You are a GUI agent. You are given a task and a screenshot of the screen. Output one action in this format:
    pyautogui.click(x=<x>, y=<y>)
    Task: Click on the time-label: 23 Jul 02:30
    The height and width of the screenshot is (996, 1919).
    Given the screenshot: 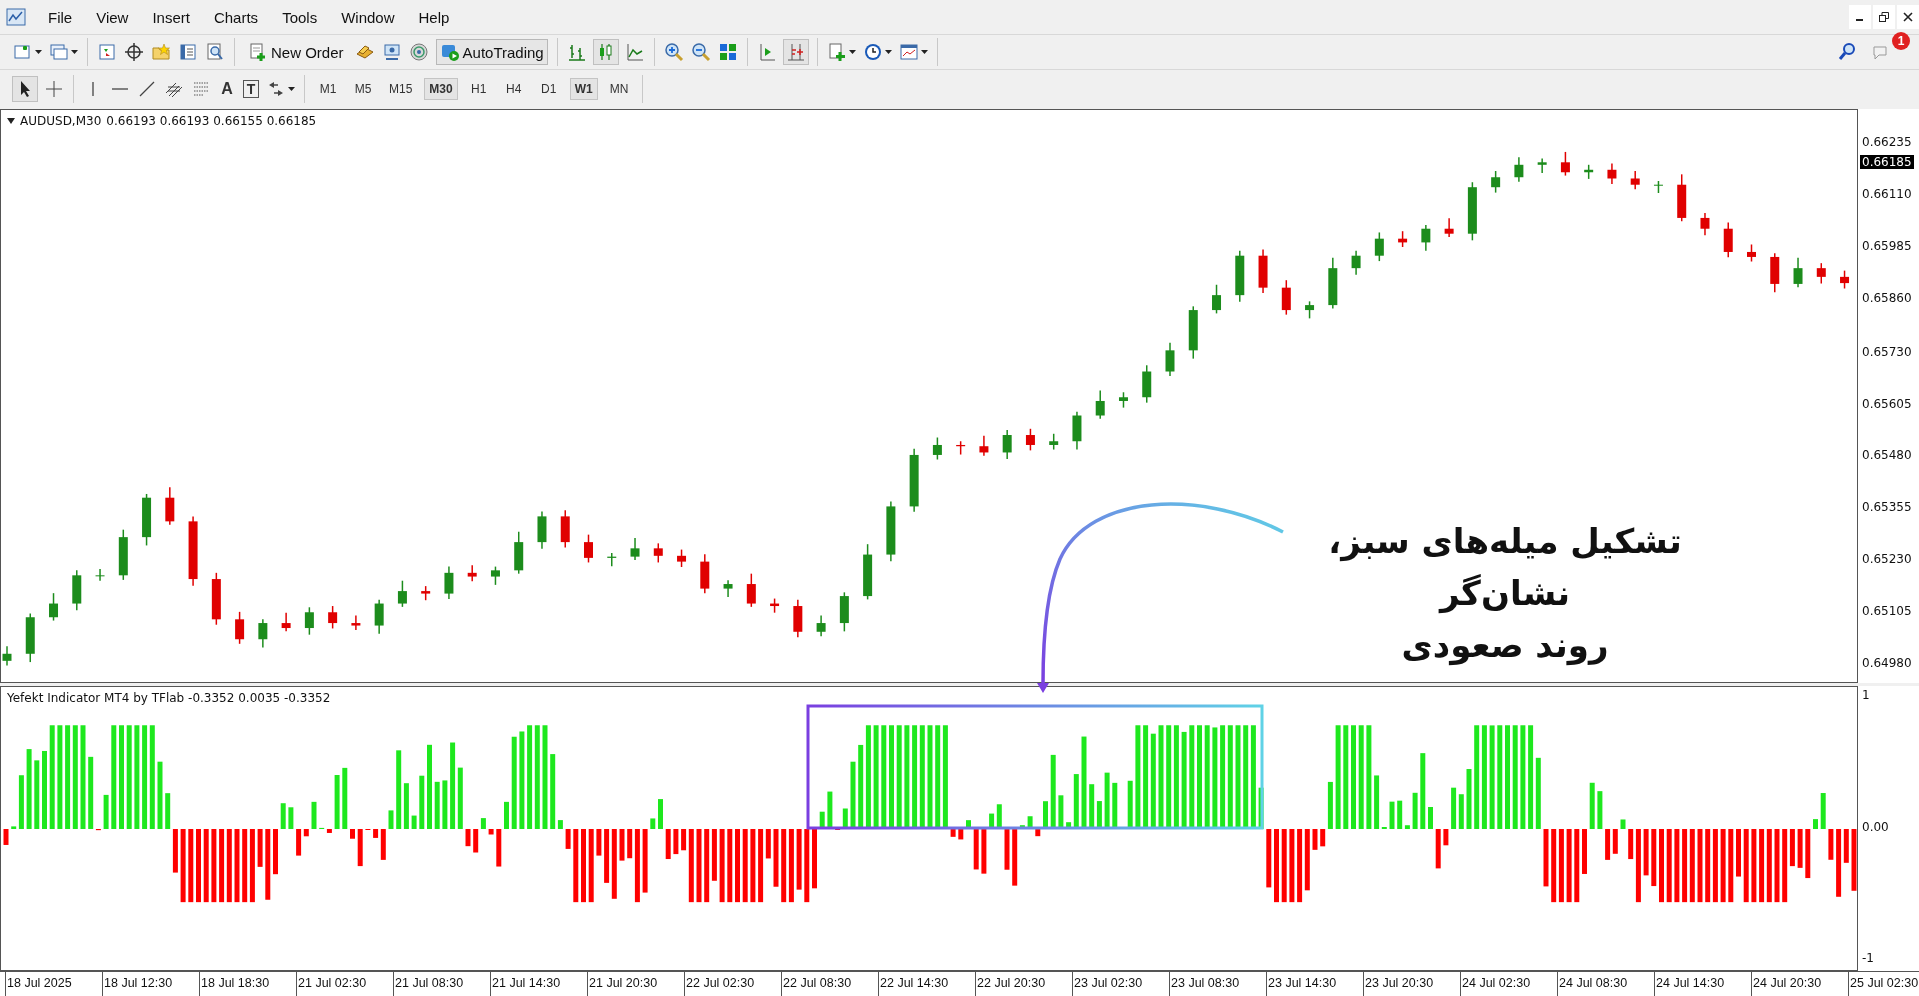 What is the action you would take?
    pyautogui.click(x=1120, y=984)
    